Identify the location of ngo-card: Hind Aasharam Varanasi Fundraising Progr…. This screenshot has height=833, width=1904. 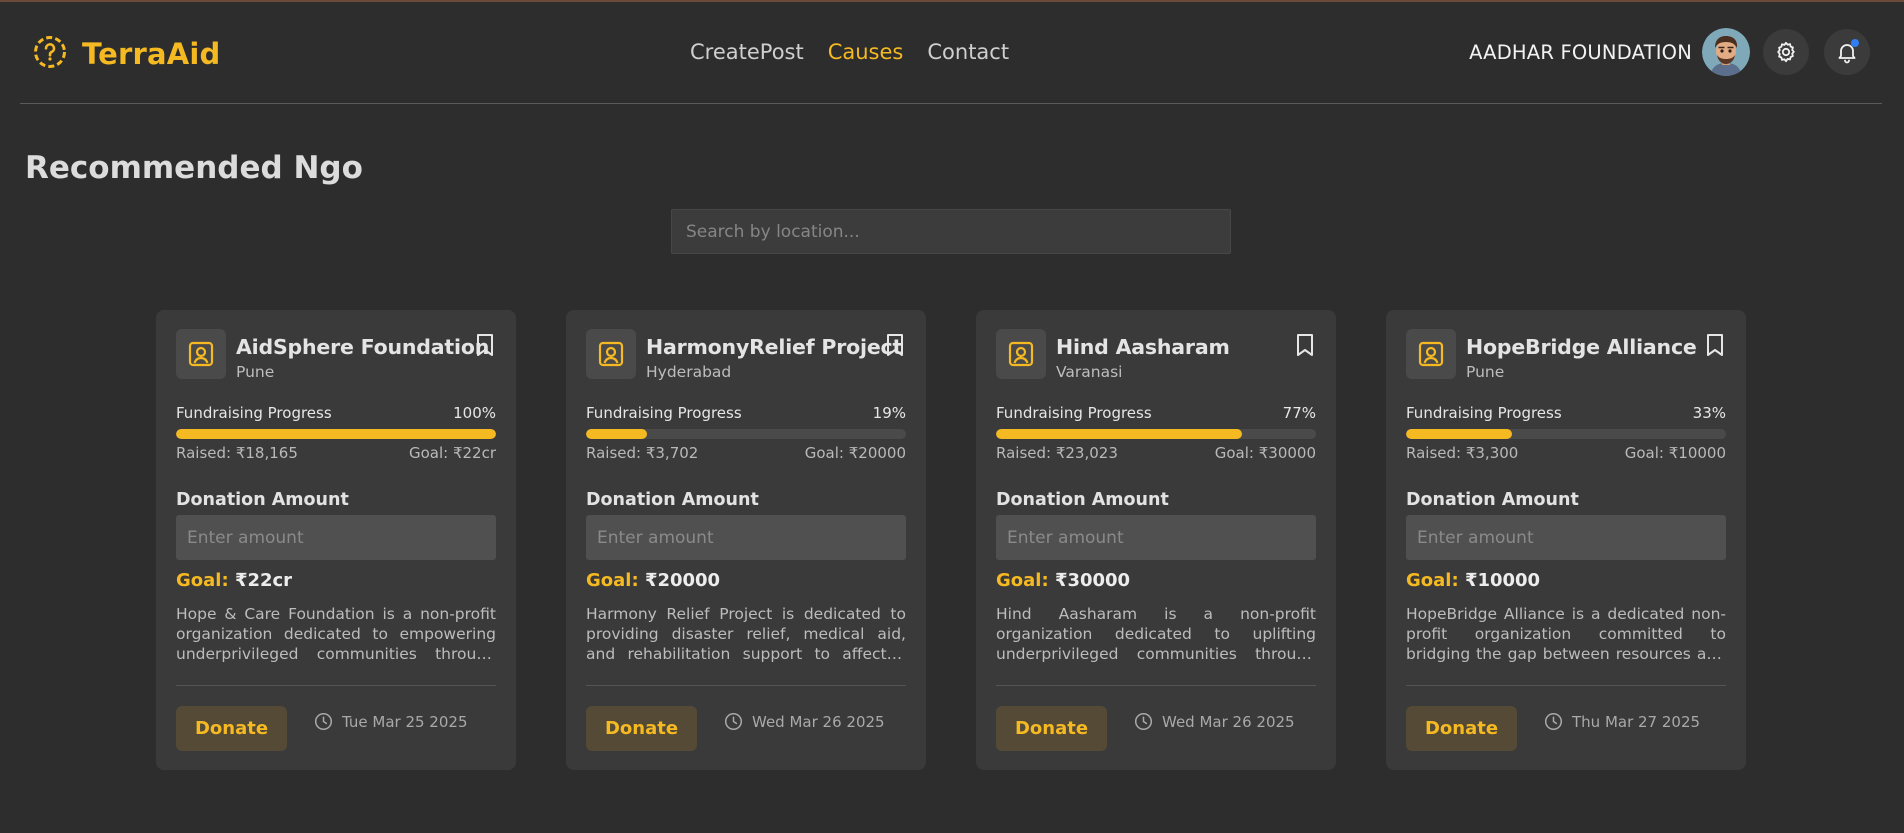
(1156, 540).